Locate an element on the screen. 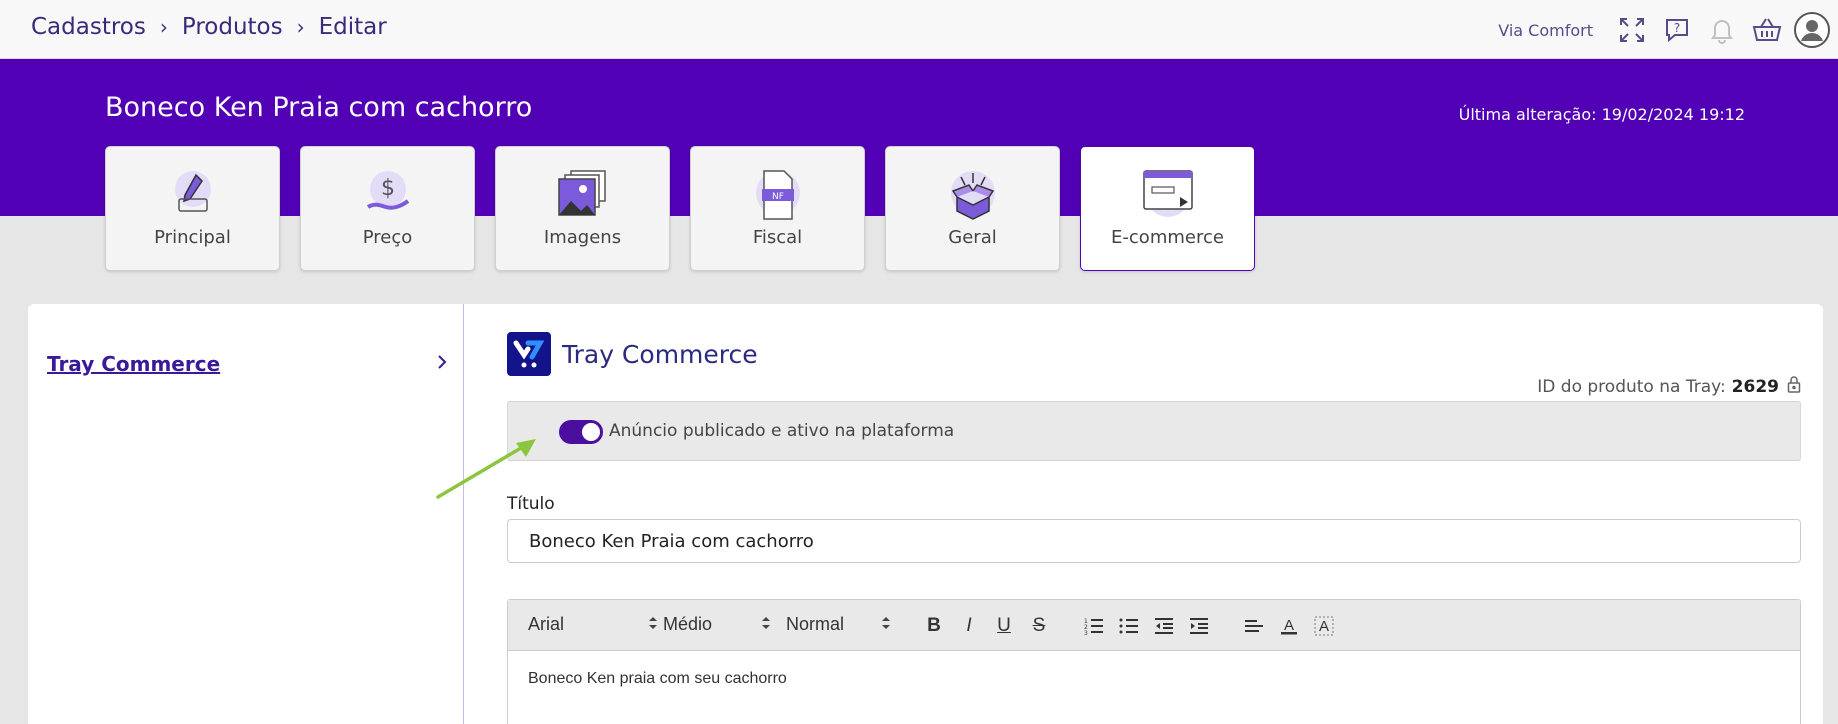 The height and width of the screenshot is (724, 1838). integration-sidebar: Tray Commerce is located at coordinates (246, 514).